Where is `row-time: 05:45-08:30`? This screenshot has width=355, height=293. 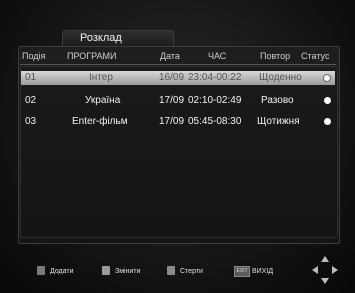 row-time: 05:45-08:30 is located at coordinates (215, 121).